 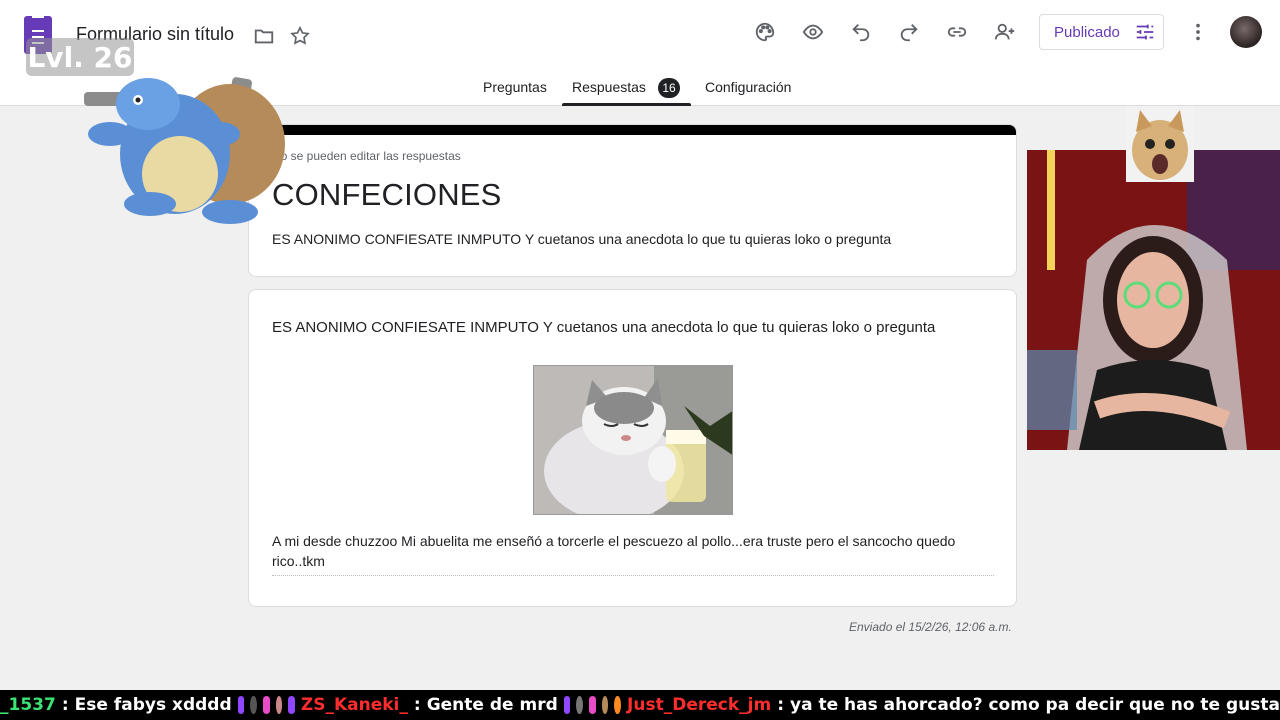 What do you see at coordinates (699, 705) in the screenshot?
I see `chat-username: Just_Dereck_jm` at bounding box center [699, 705].